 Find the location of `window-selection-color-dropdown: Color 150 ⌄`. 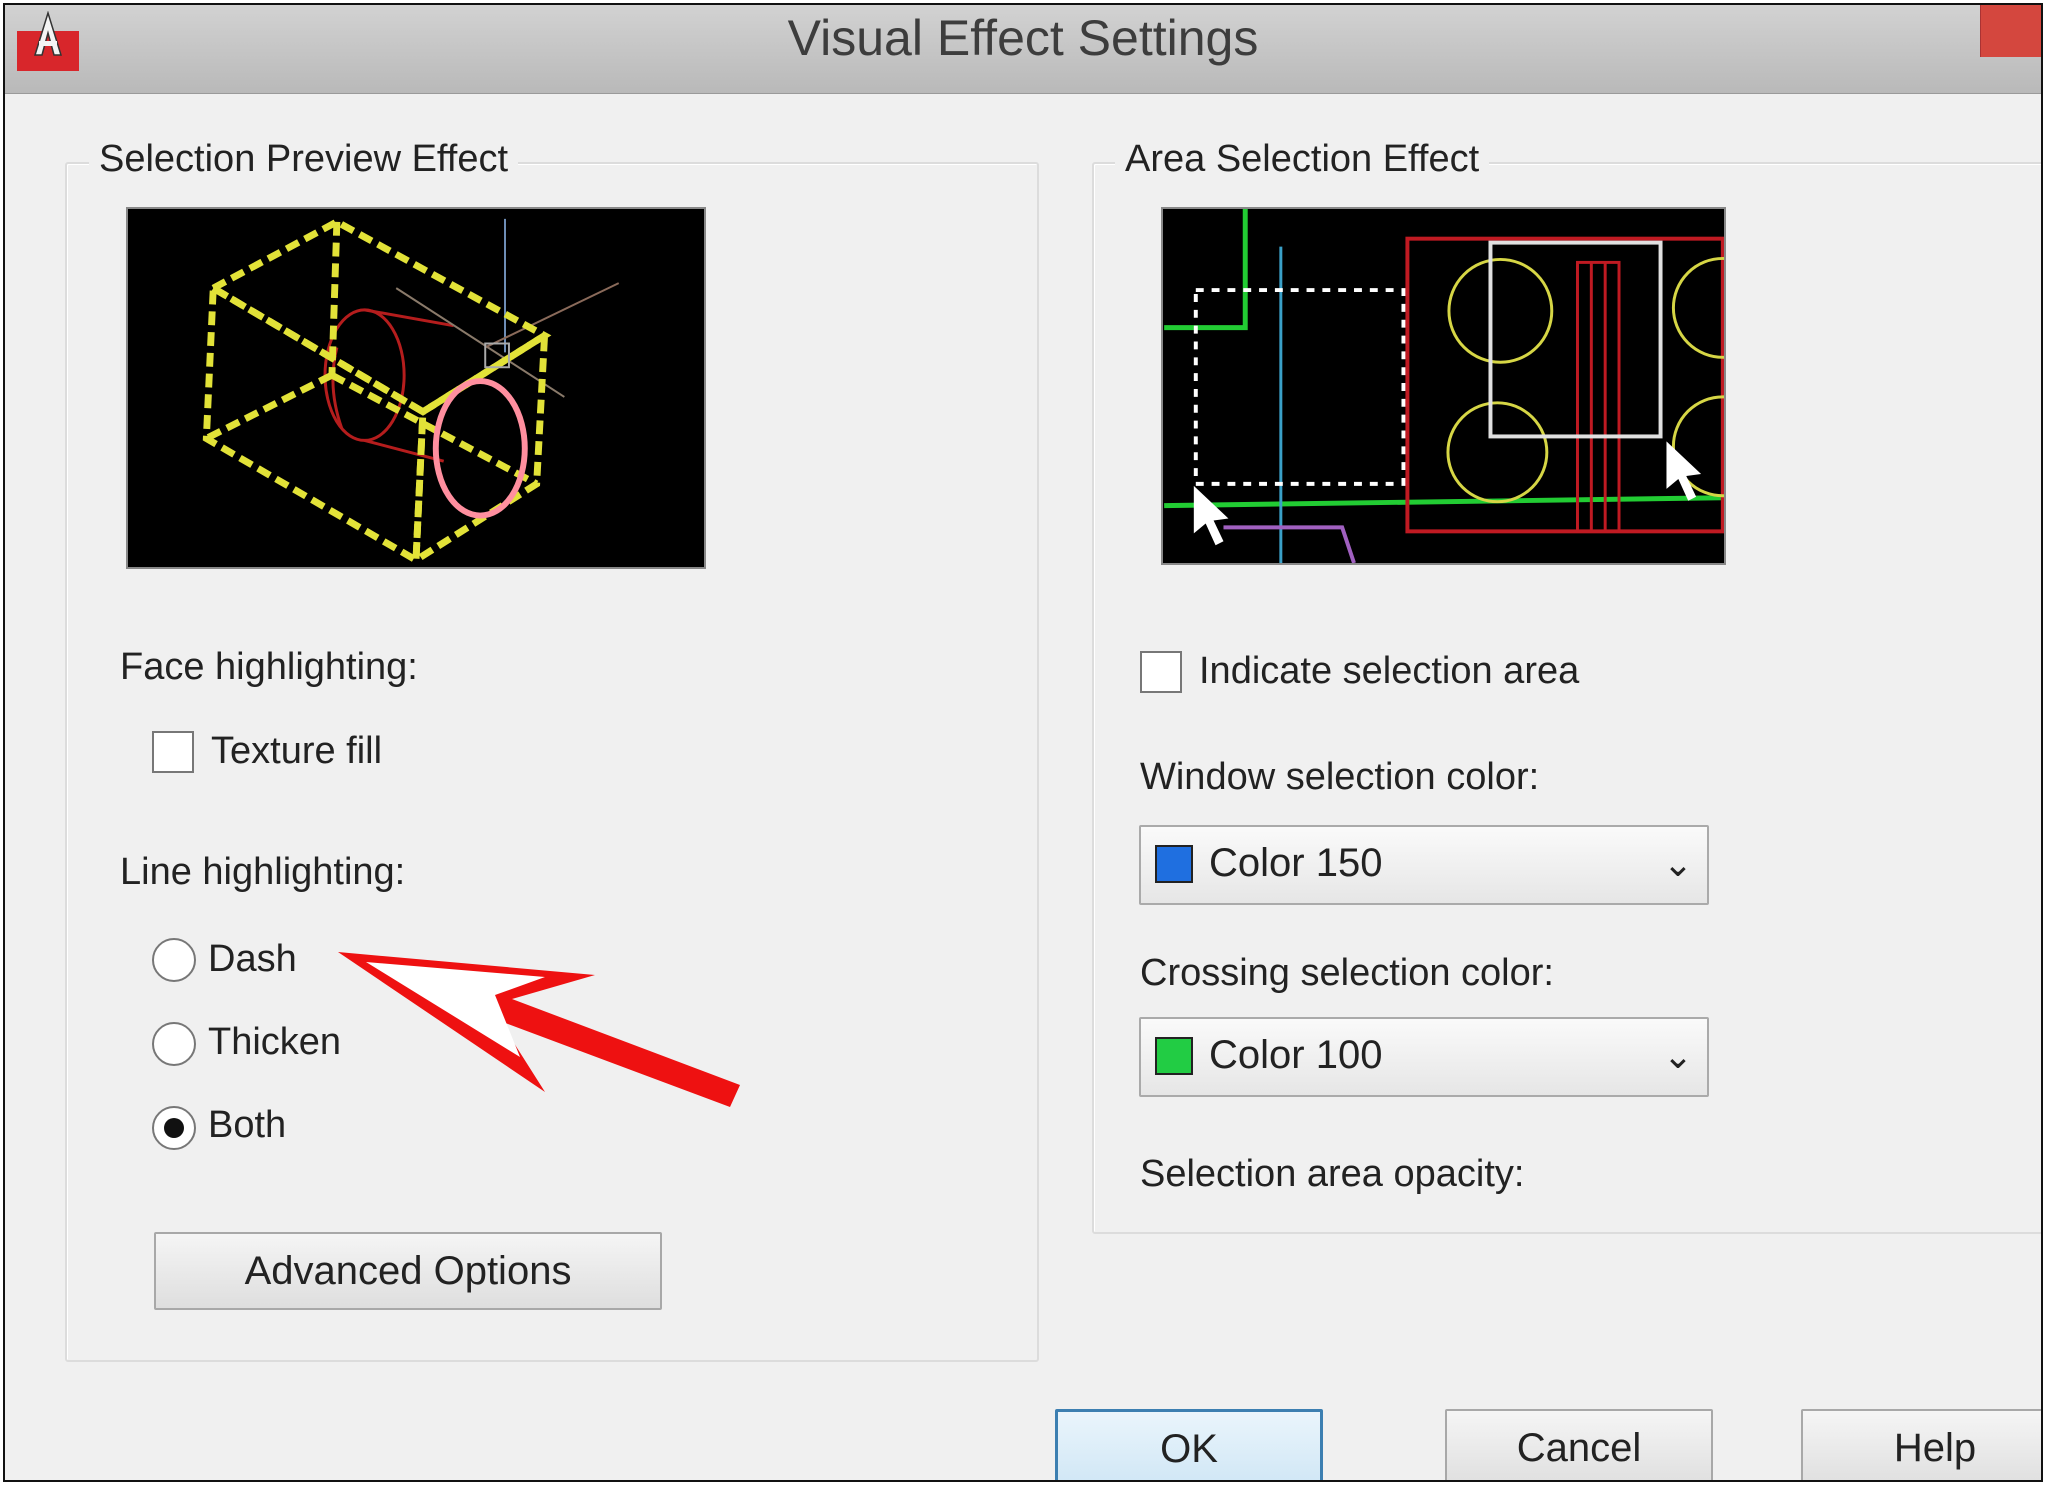

window-selection-color-dropdown: Color 150 ⌄ is located at coordinates (1424, 865).